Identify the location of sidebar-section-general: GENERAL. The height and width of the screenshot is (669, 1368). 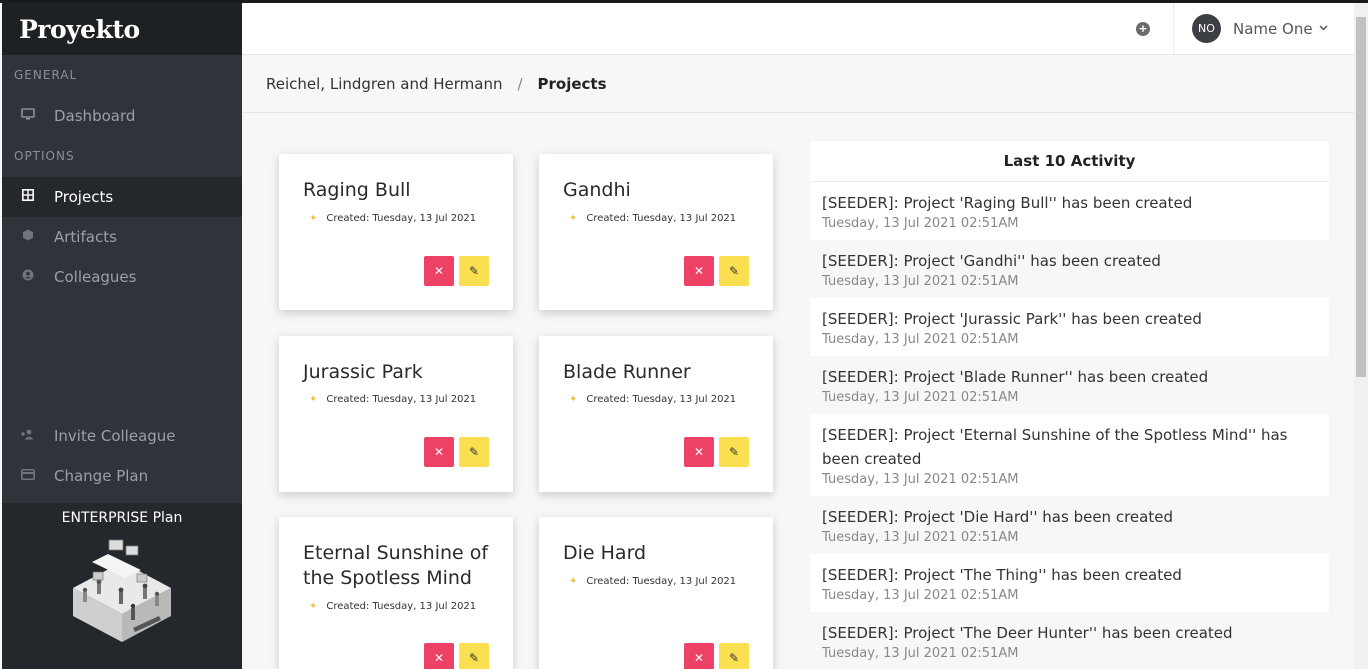
(46, 75).